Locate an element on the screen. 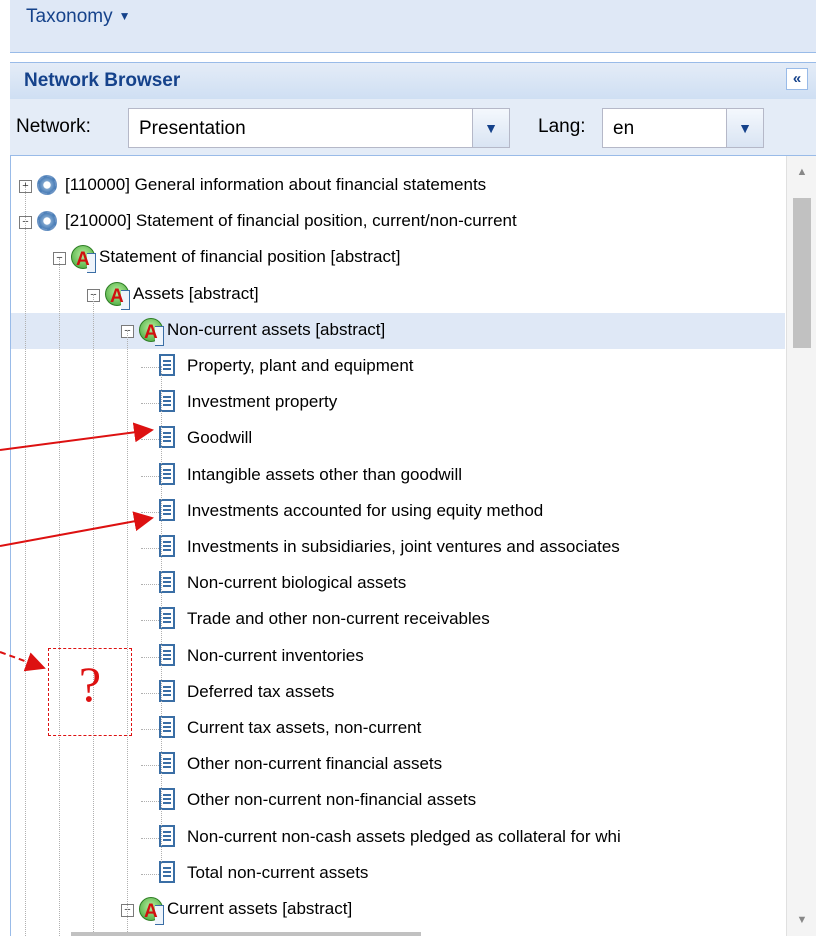  taxonomy-menu-label: Taxonomy is located at coordinates (69, 16).